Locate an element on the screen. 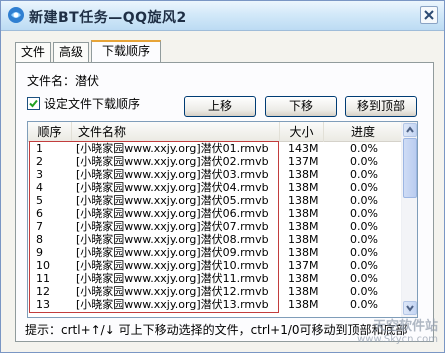  tab-advanced: 高级 is located at coordinates (71, 52).